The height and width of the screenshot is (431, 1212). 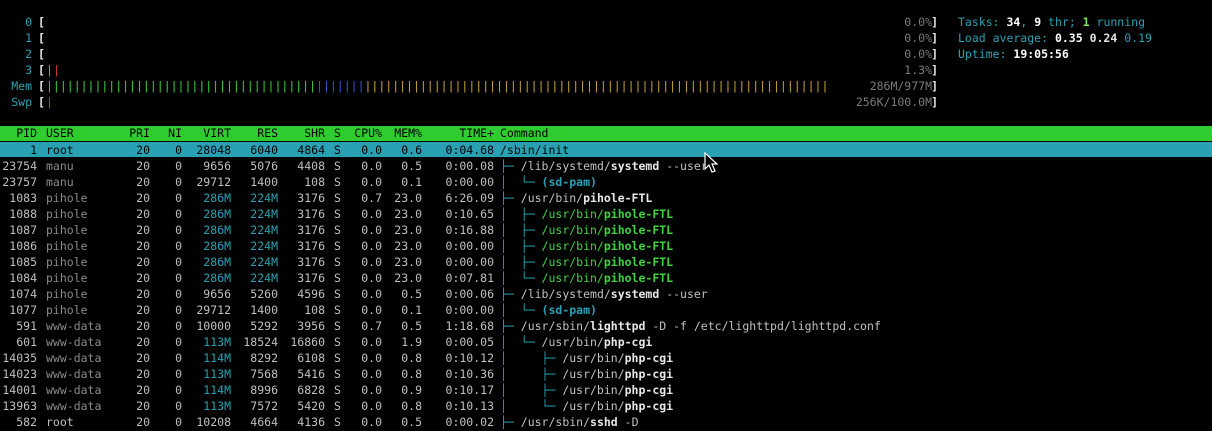 What do you see at coordinates (23, 230) in the screenshot?
I see `pid-cell: 1087` at bounding box center [23, 230].